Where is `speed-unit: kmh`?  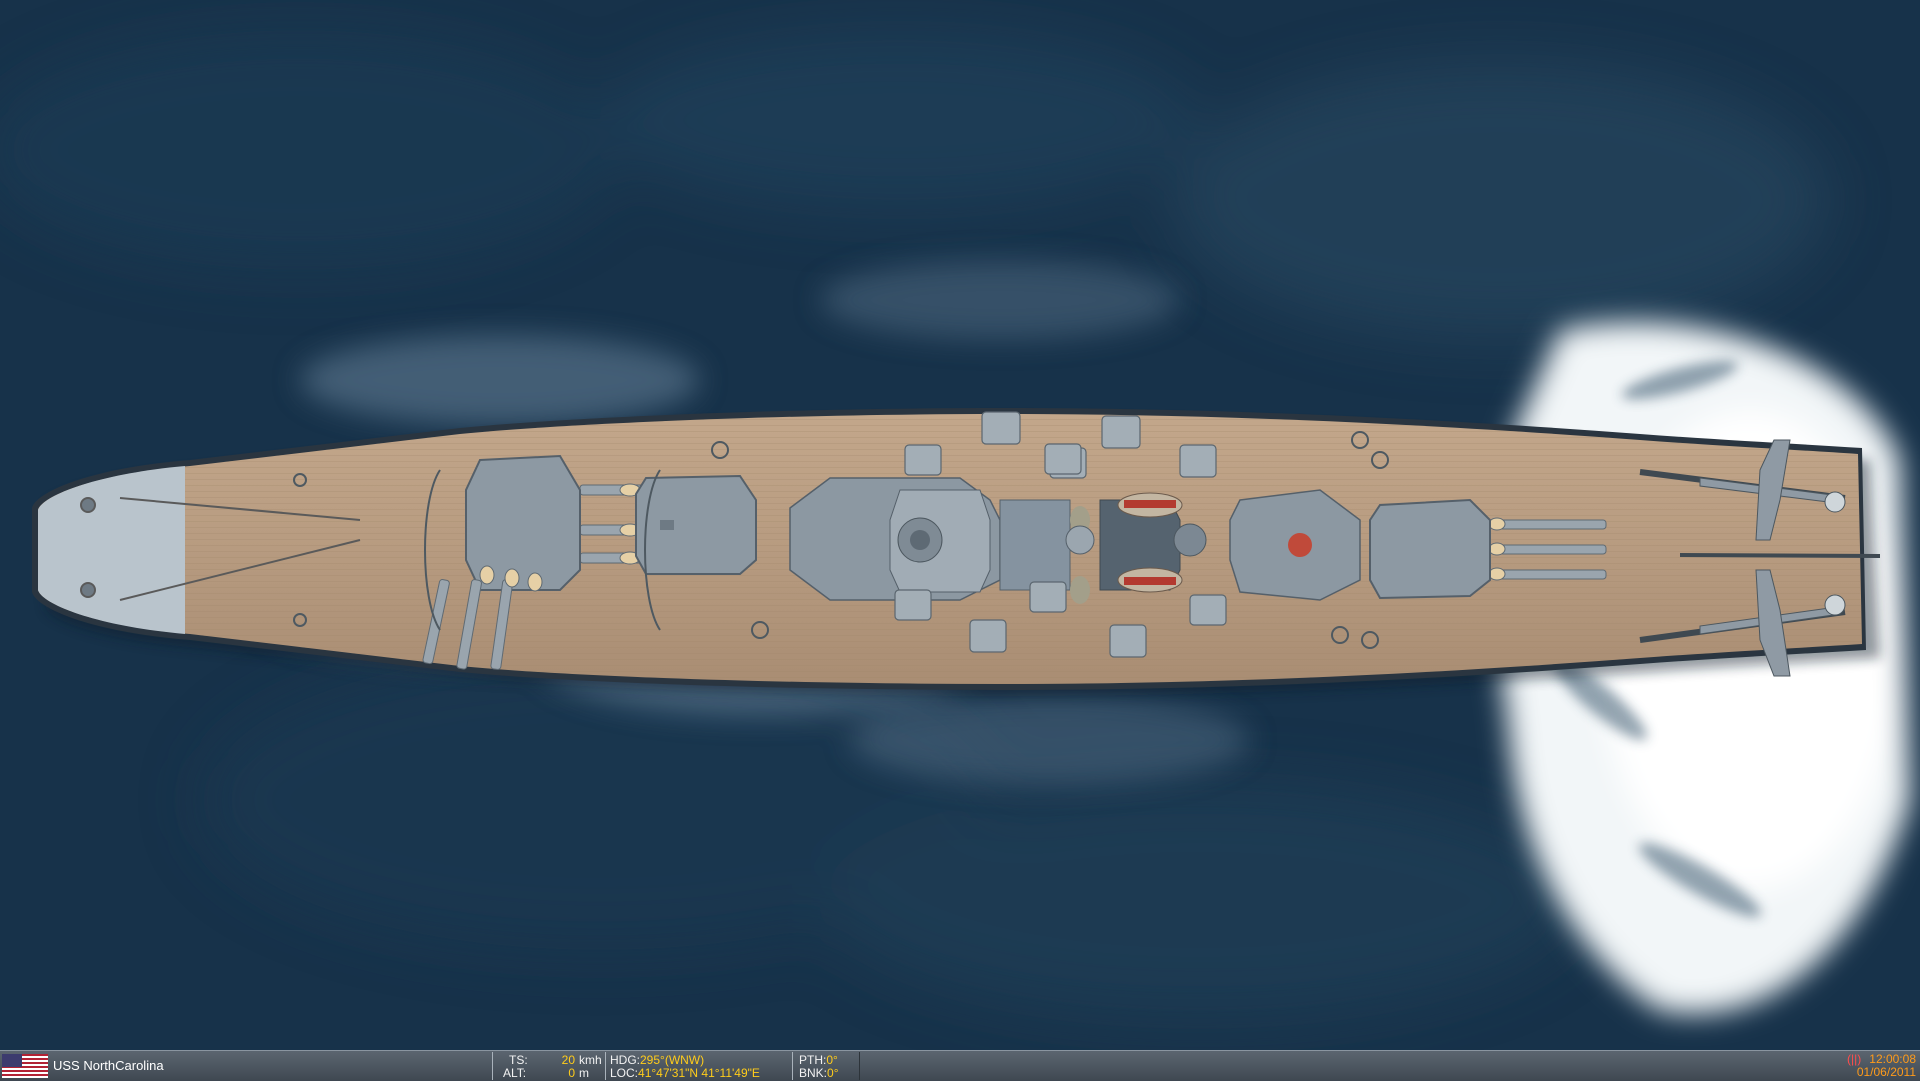 speed-unit: kmh is located at coordinates (590, 1060).